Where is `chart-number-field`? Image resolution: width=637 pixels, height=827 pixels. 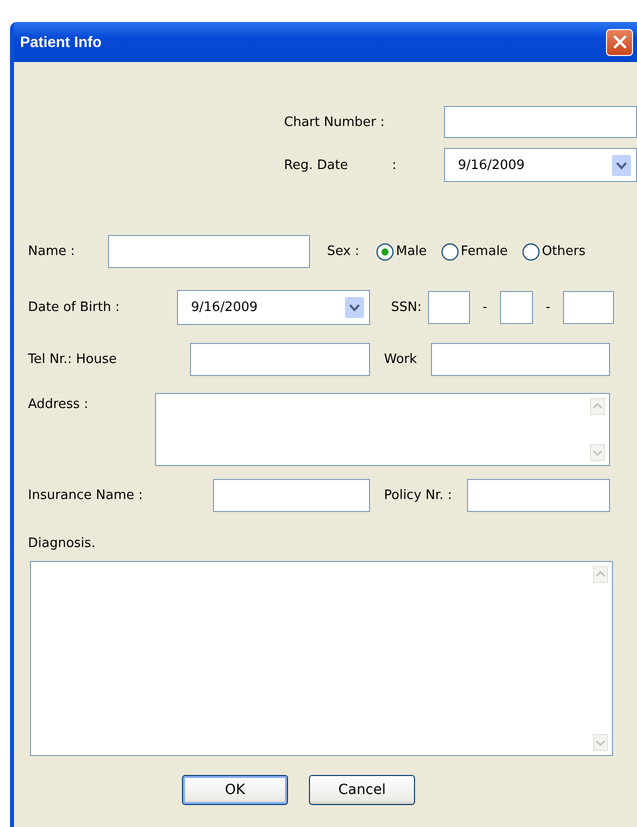
chart-number-field is located at coordinates (540, 122).